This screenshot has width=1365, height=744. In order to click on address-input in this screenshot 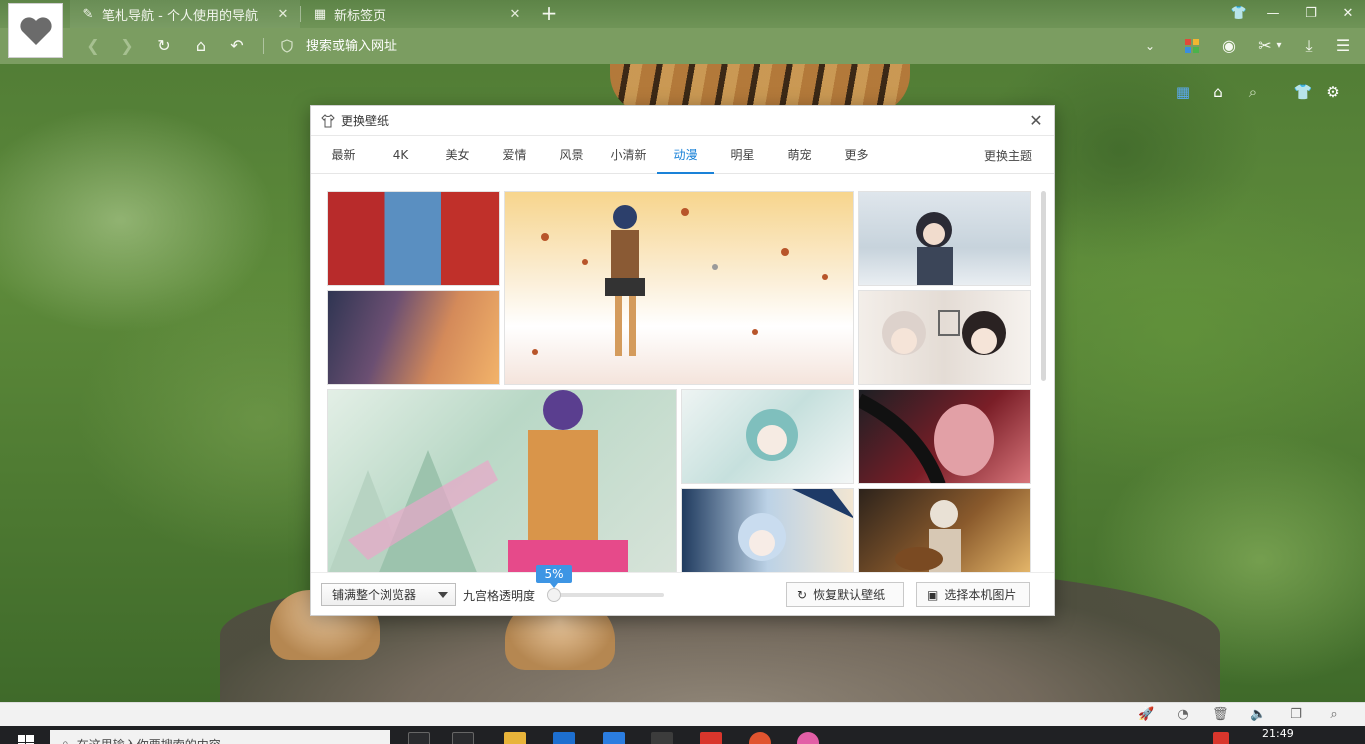, I will do `click(606, 46)`.